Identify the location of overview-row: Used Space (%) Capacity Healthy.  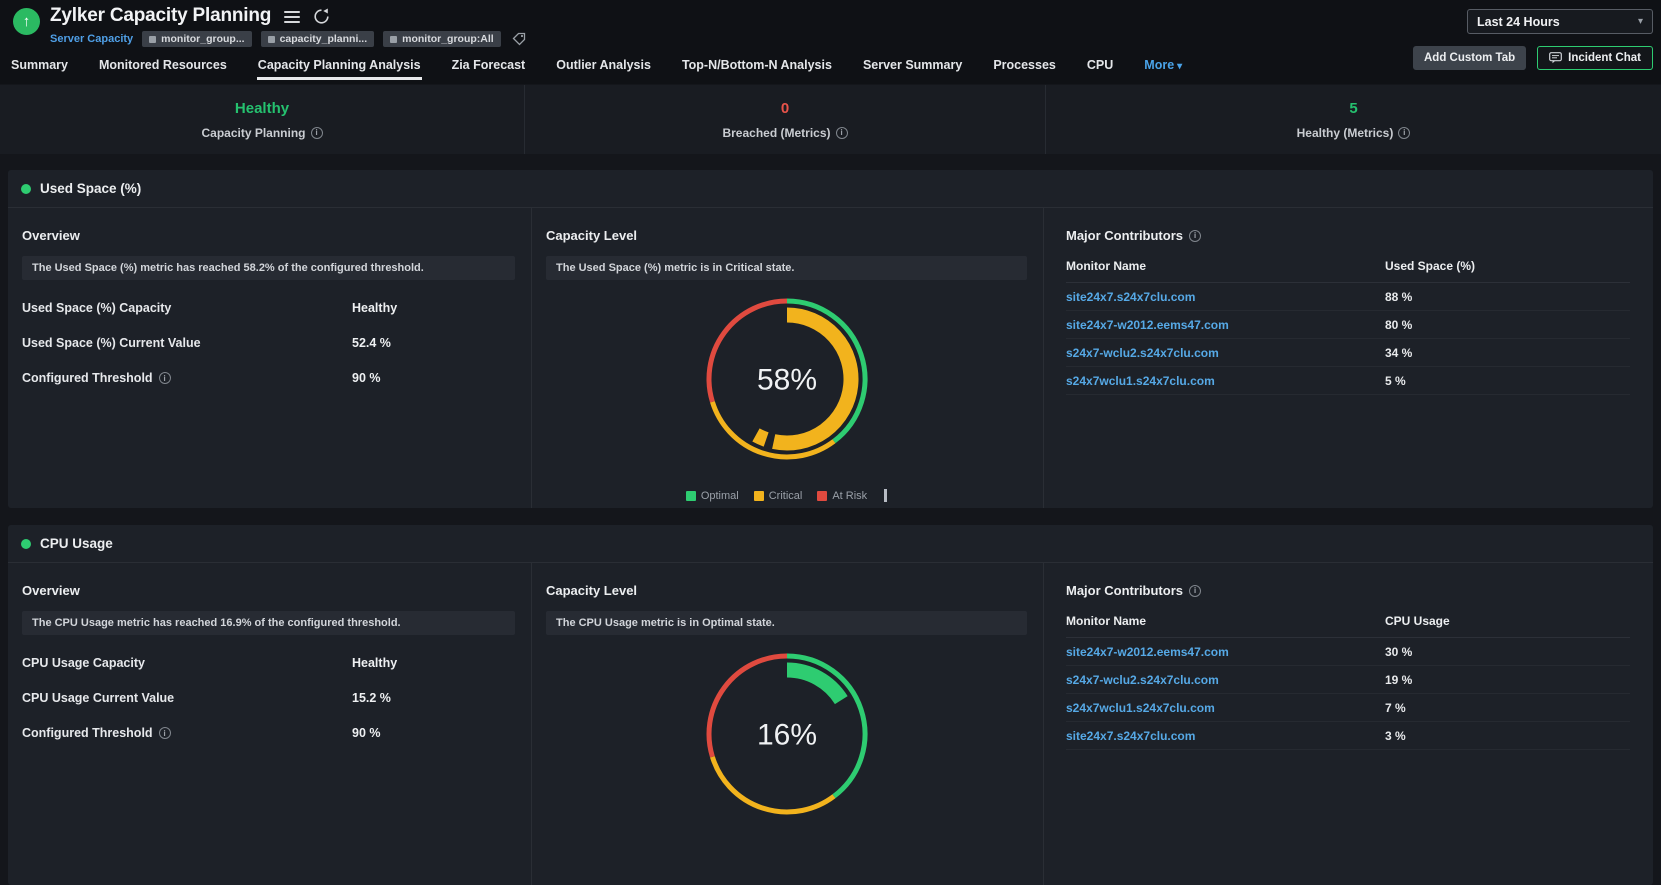
(268, 308).